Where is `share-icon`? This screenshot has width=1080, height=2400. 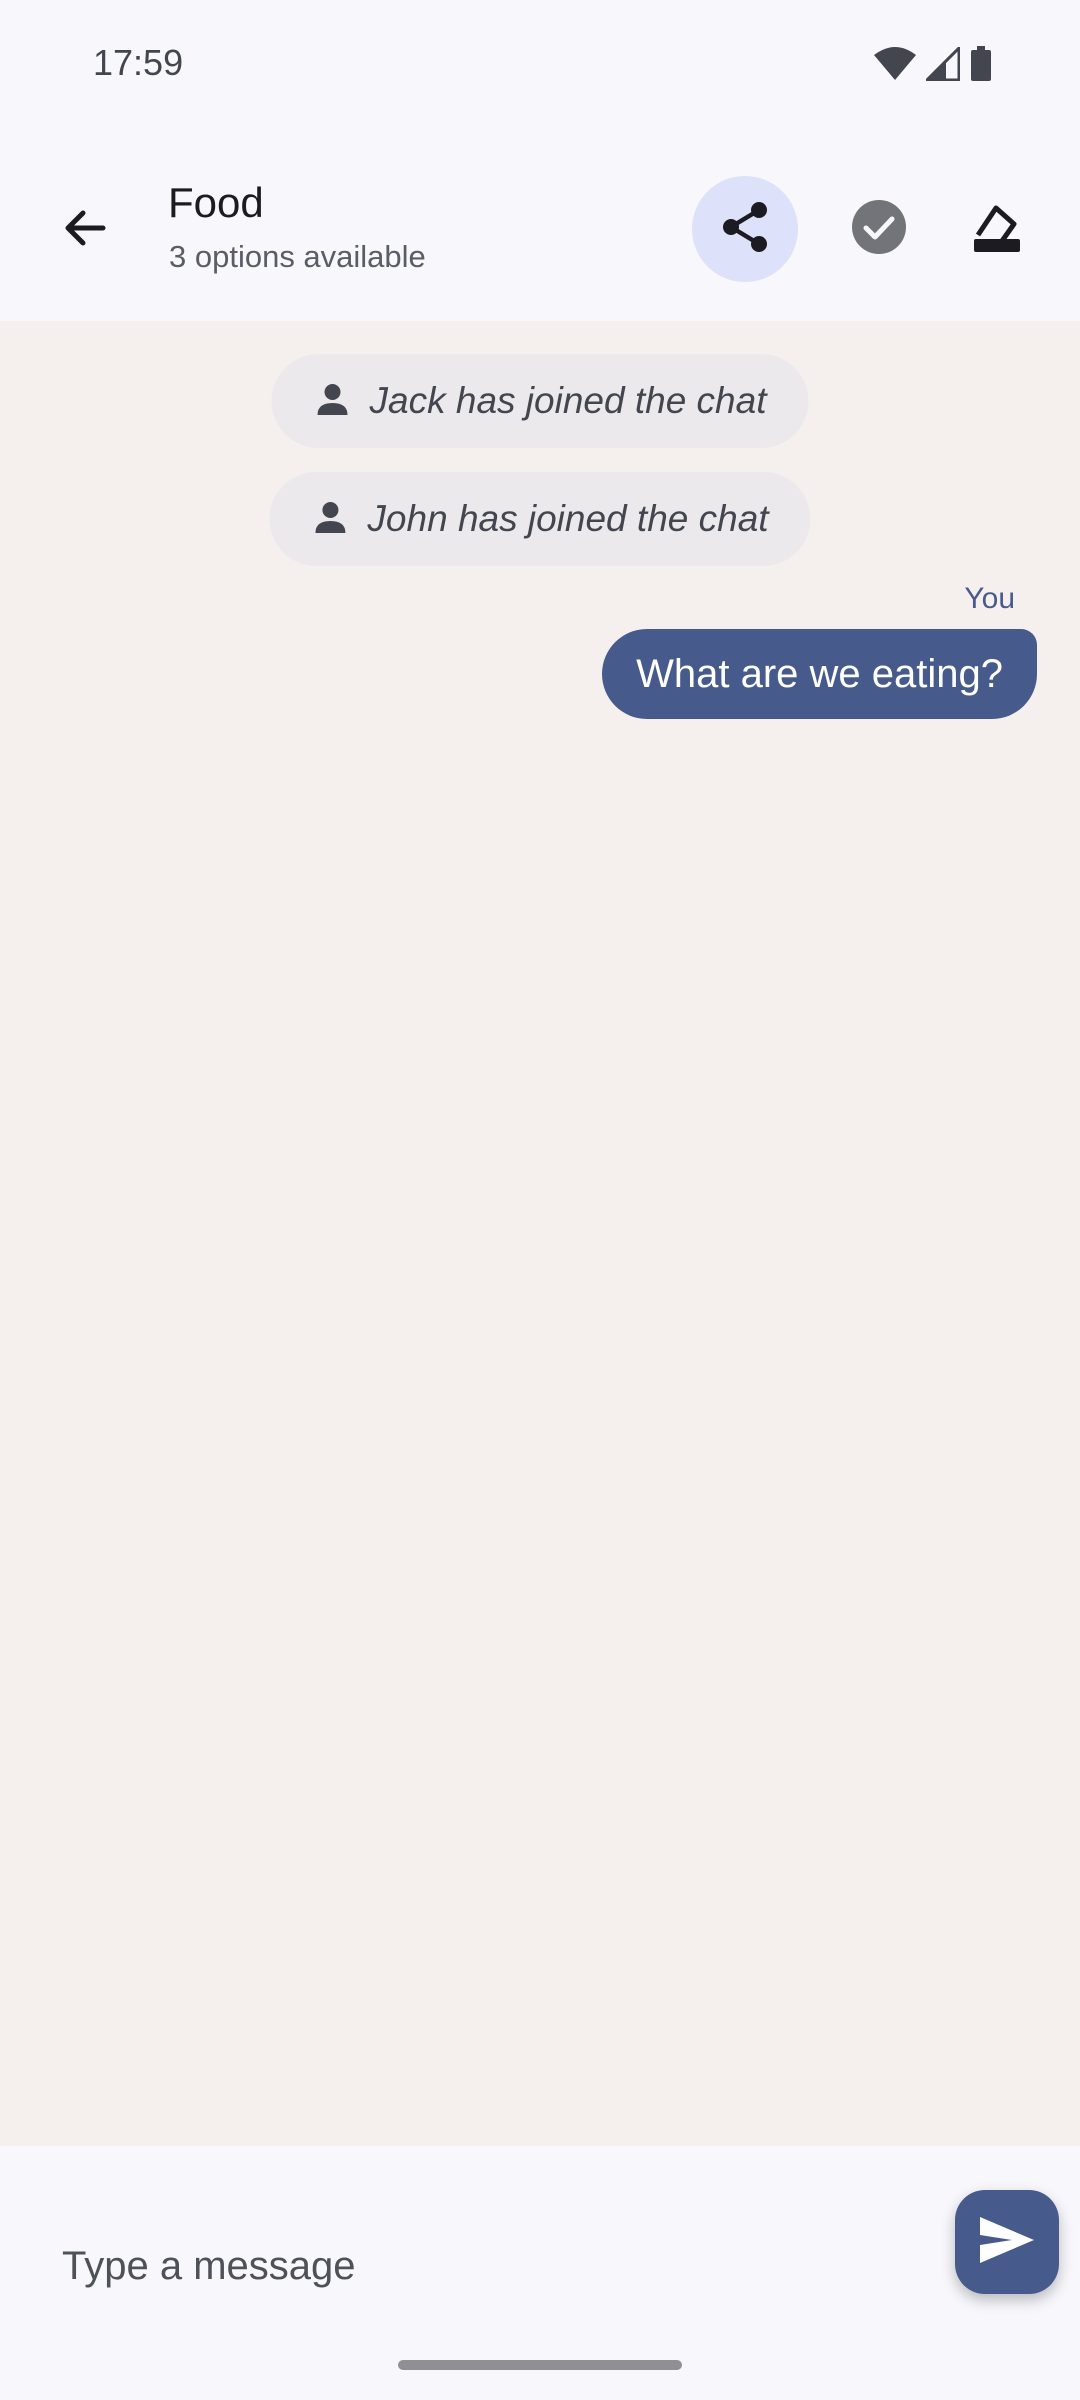
share-icon is located at coordinates (745, 229).